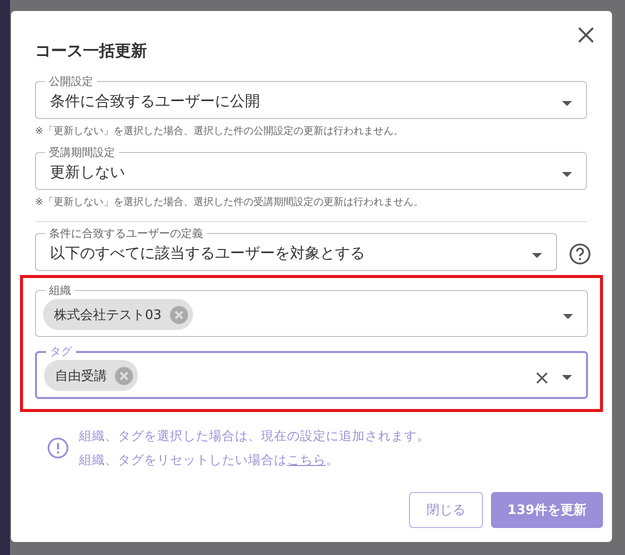 The height and width of the screenshot is (555, 625). What do you see at coordinates (311, 97) in the screenshot?
I see `select-field: 公開設定 条件に合致するユーザーに公開` at bounding box center [311, 97].